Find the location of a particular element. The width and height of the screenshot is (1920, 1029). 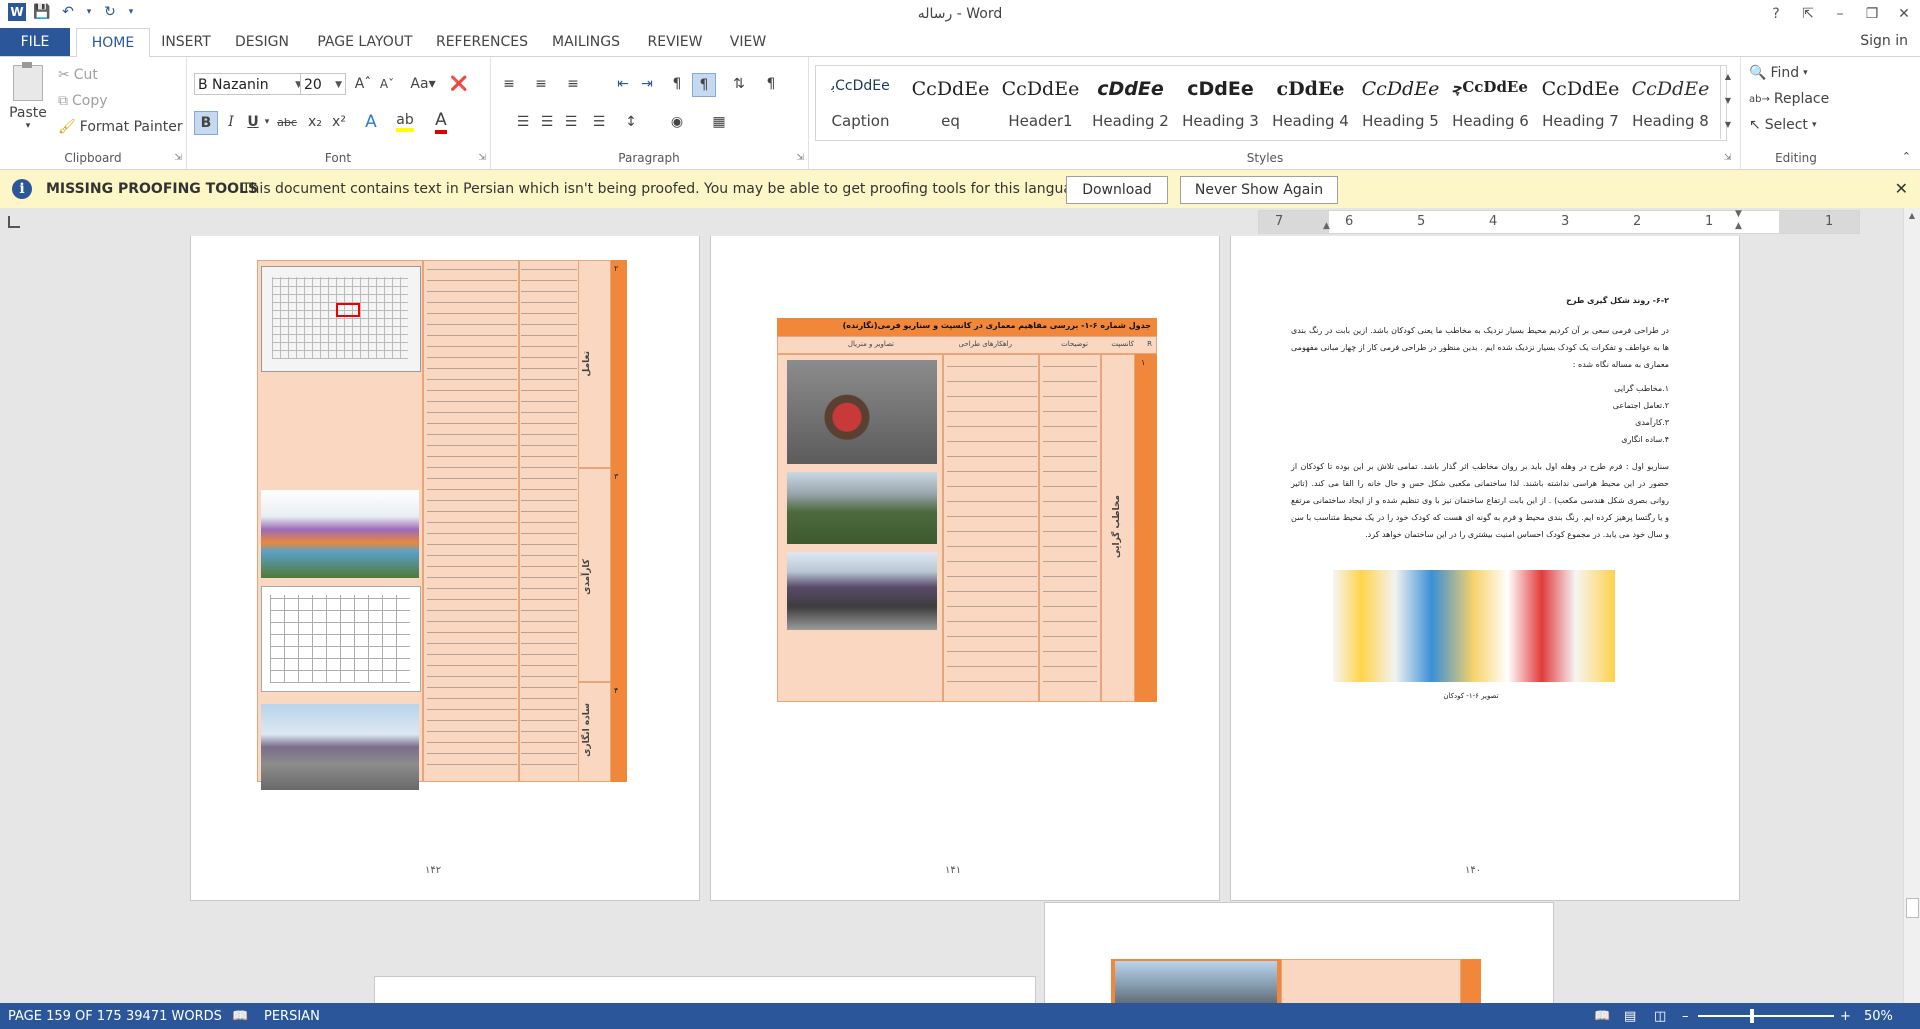

format-painter-button: 🖌 Format Painter is located at coordinates (120, 127).